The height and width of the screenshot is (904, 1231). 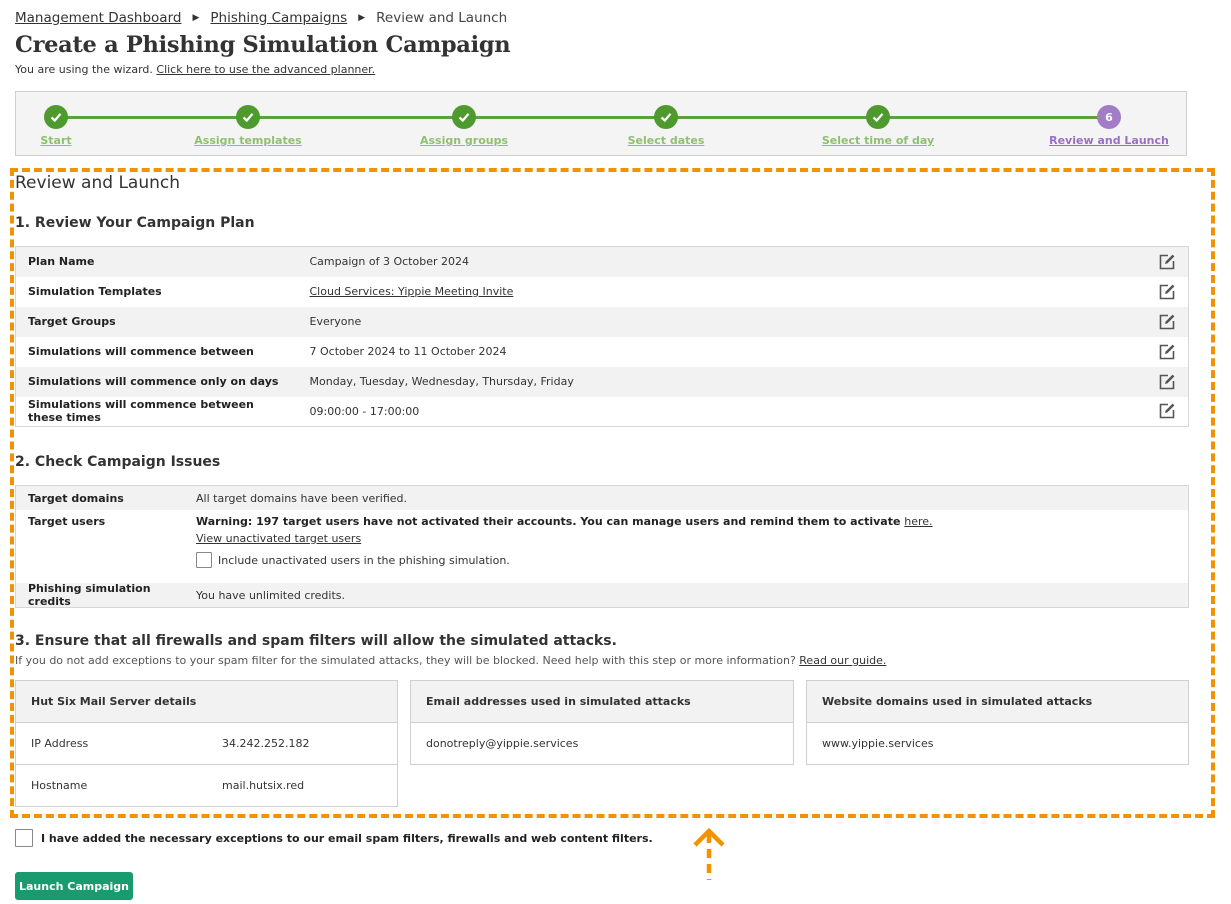 What do you see at coordinates (206, 785) in the screenshot?
I see `mail-server-row: Hostname mail.hutsix.red` at bounding box center [206, 785].